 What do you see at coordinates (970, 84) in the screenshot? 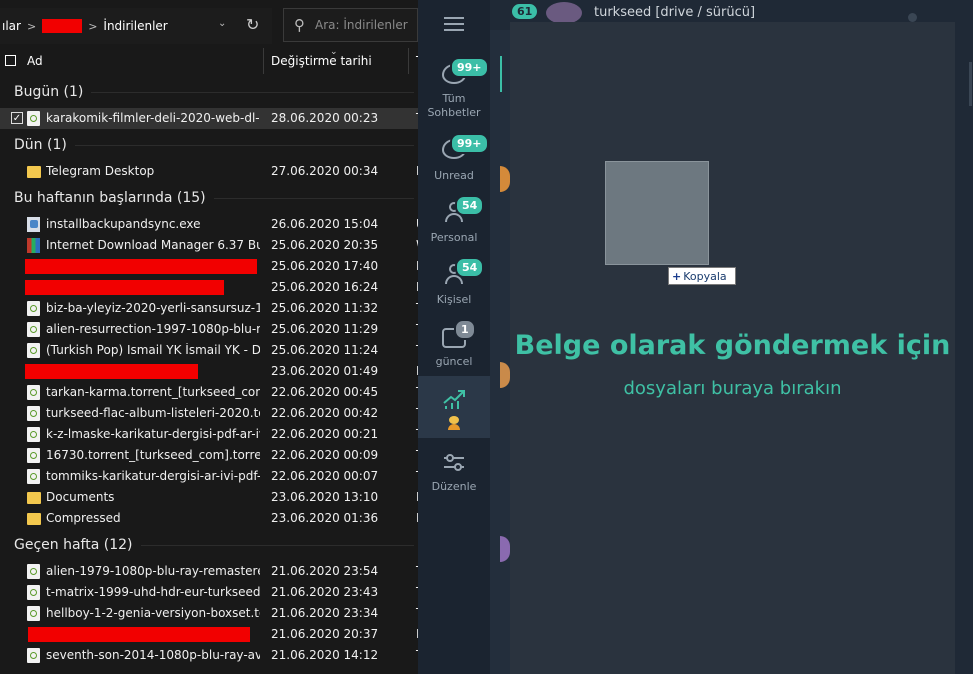
I see `scrollbar` at bounding box center [970, 84].